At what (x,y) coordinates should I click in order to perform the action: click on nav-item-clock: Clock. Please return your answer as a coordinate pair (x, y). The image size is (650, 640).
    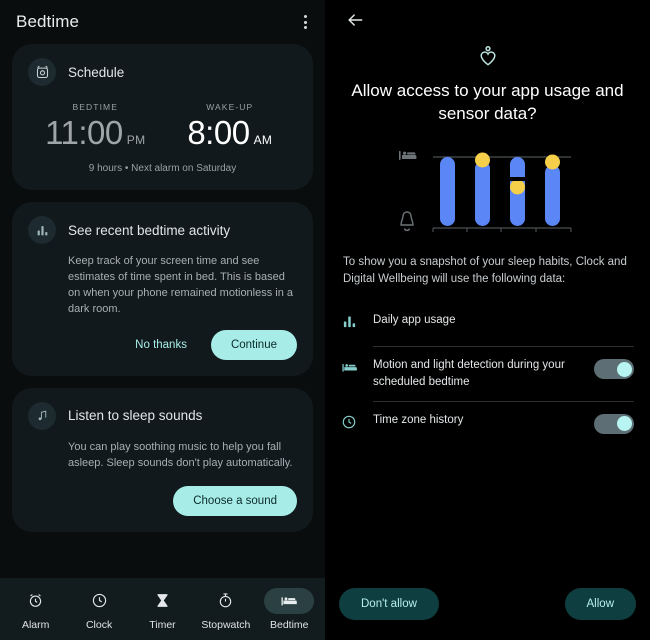
    Looking at the image, I should click on (99, 609).